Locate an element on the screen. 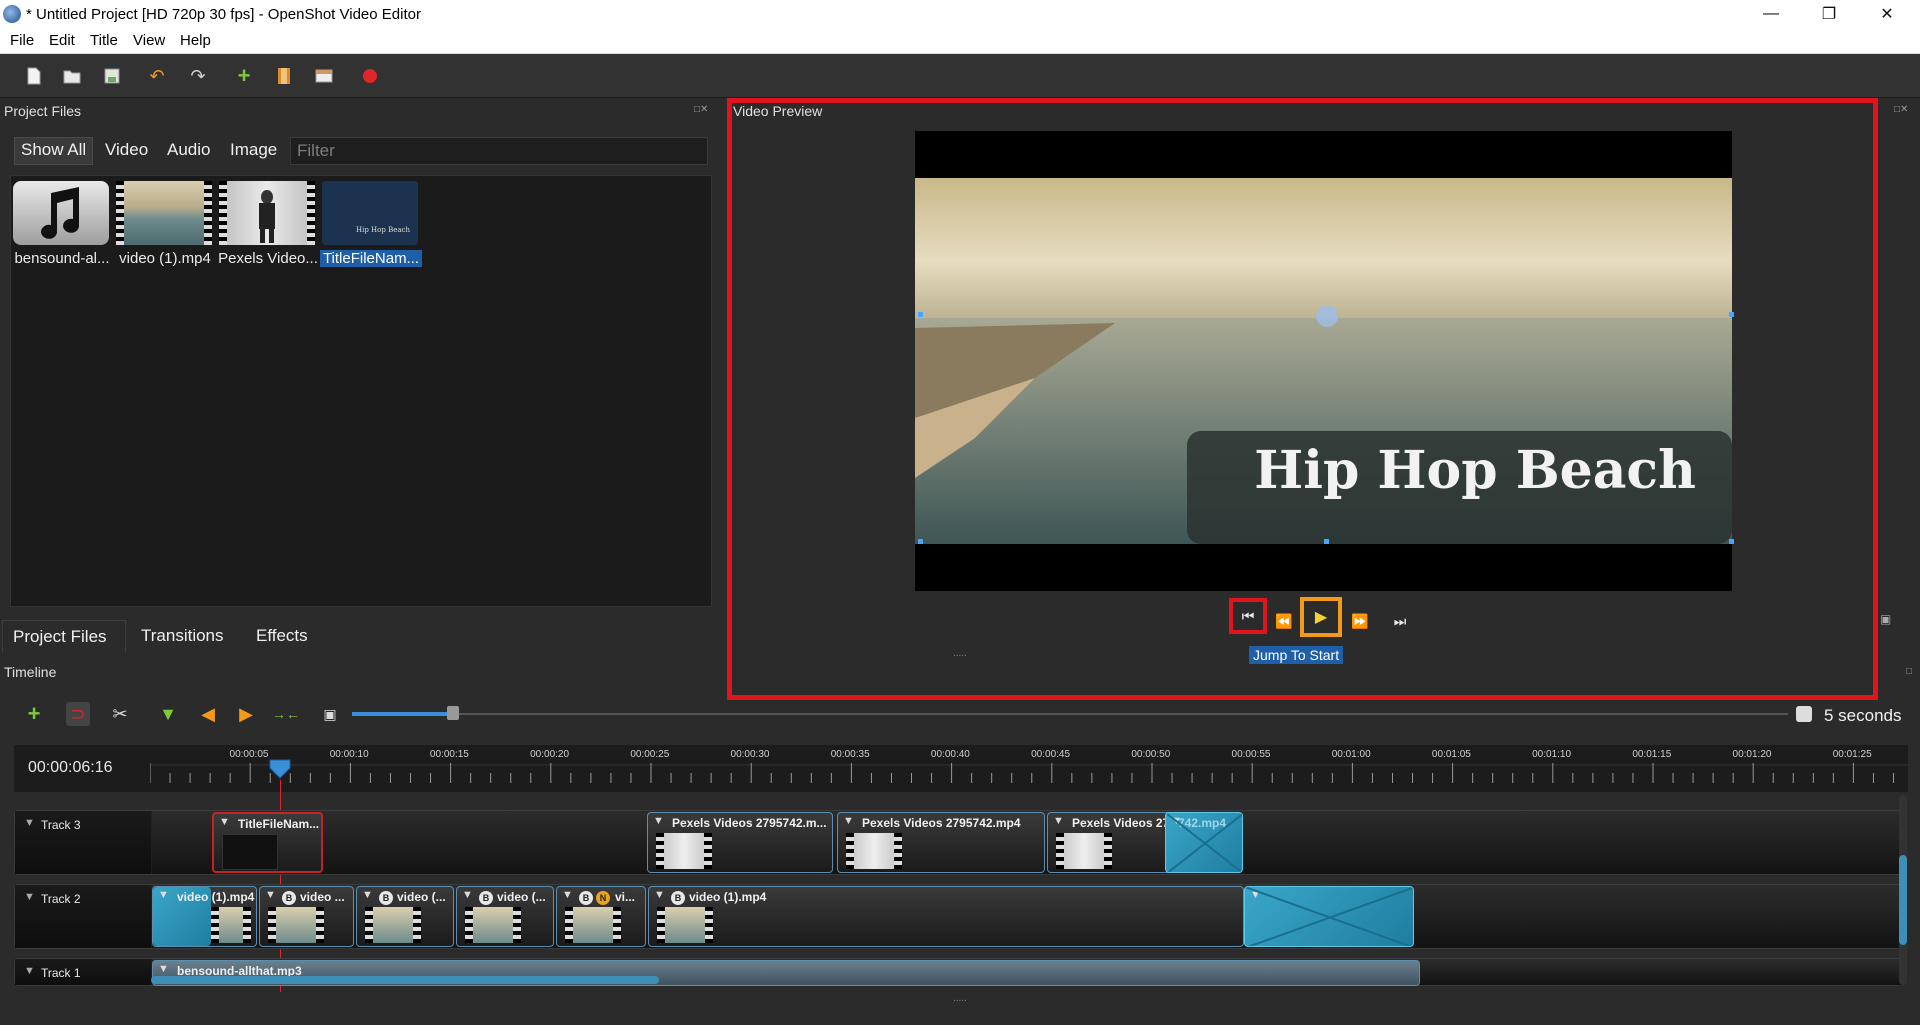 This screenshot has width=1920, height=1025. ruler-tick-label: 00:01:00 is located at coordinates (1351, 754).